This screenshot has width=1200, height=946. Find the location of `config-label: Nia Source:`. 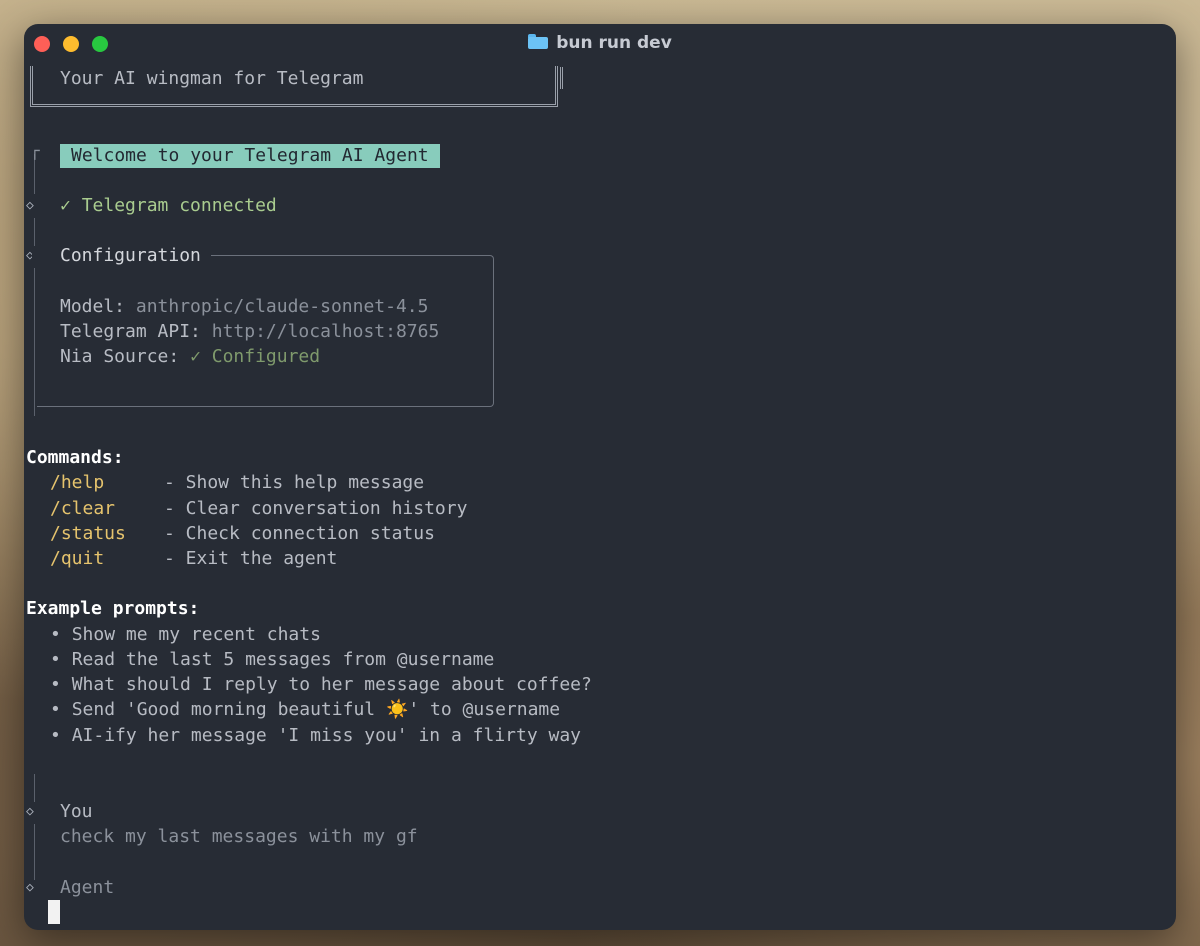

config-label: Nia Source: is located at coordinates (120, 356).